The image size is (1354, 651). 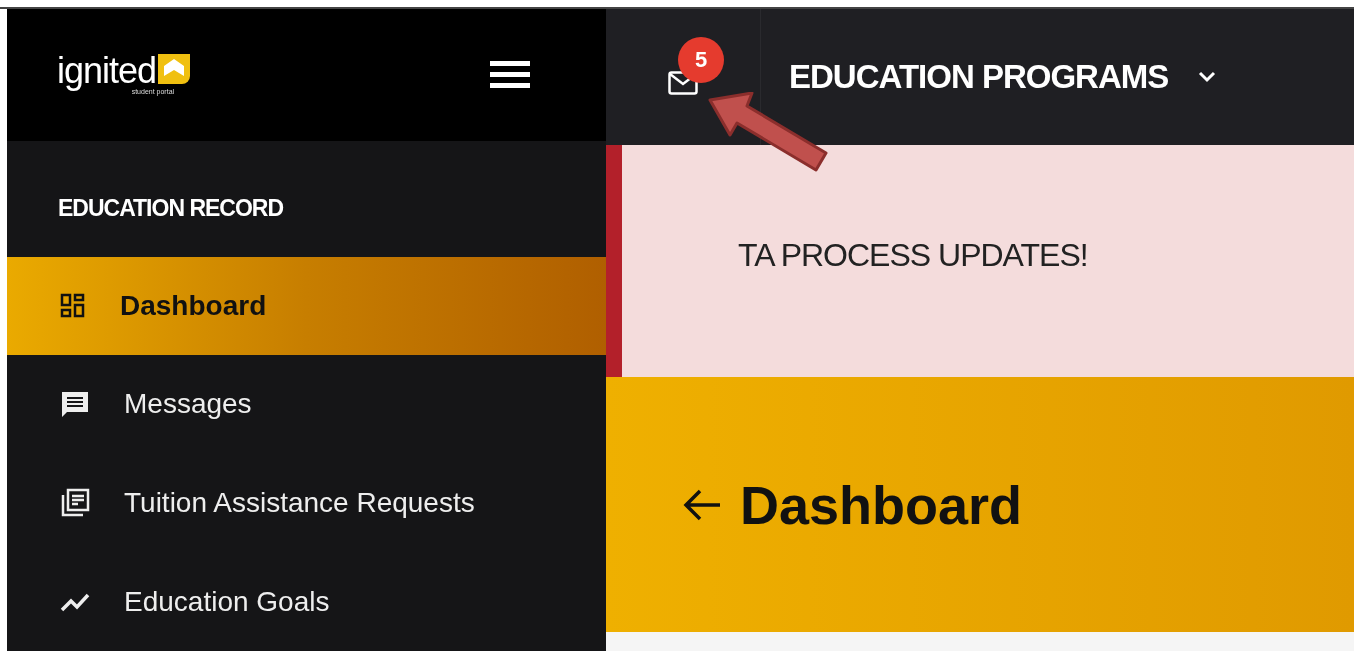 What do you see at coordinates (306, 306) in the screenshot?
I see `sidebar-item: Dashboard` at bounding box center [306, 306].